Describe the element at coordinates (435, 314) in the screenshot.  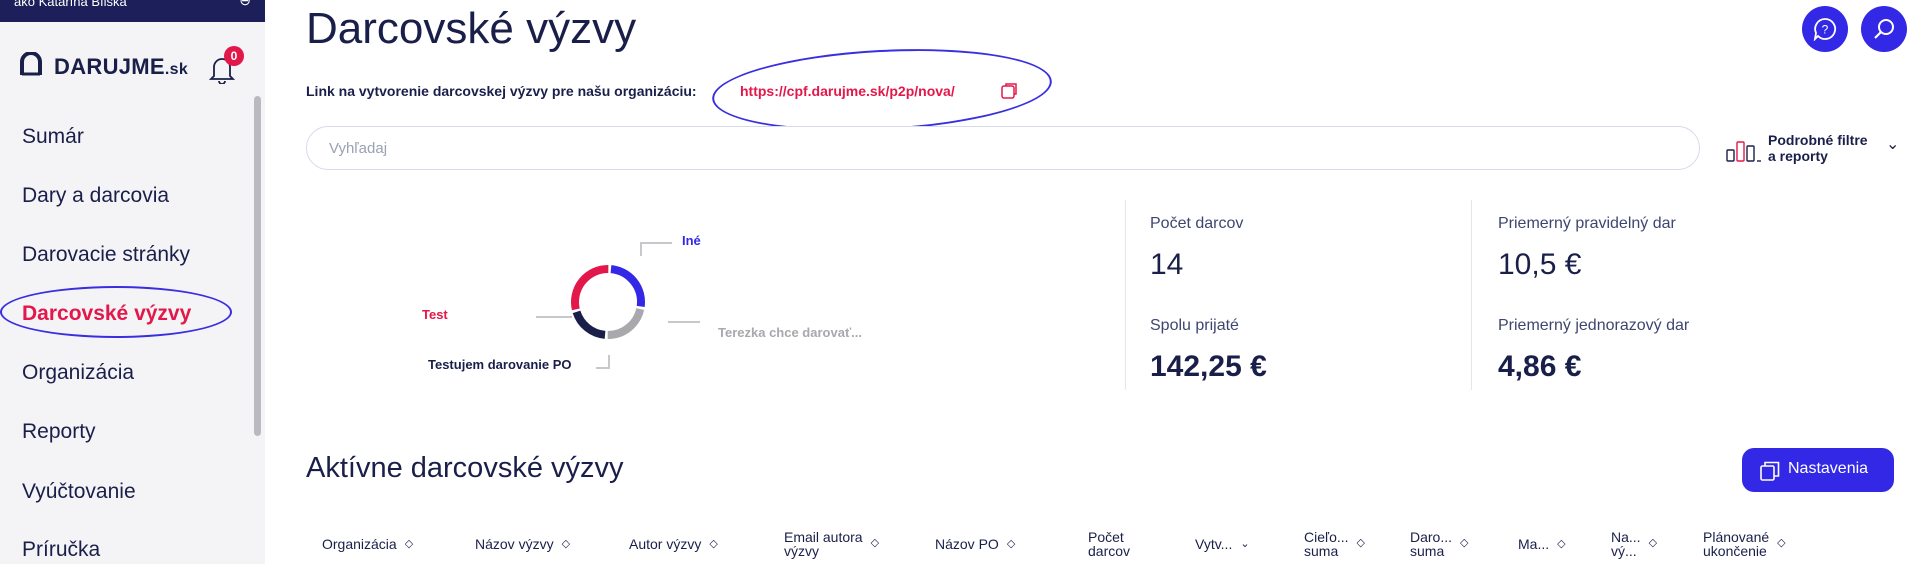
I see `donut-label-test: Test` at that location.